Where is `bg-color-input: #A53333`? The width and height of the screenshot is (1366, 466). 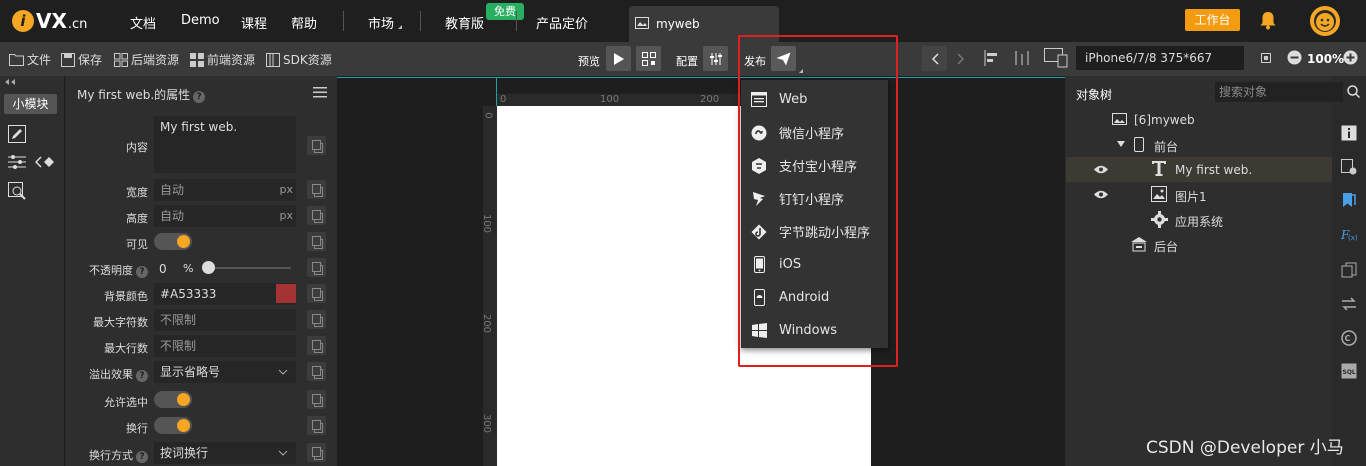 bg-color-input: #A53333 is located at coordinates (225, 294).